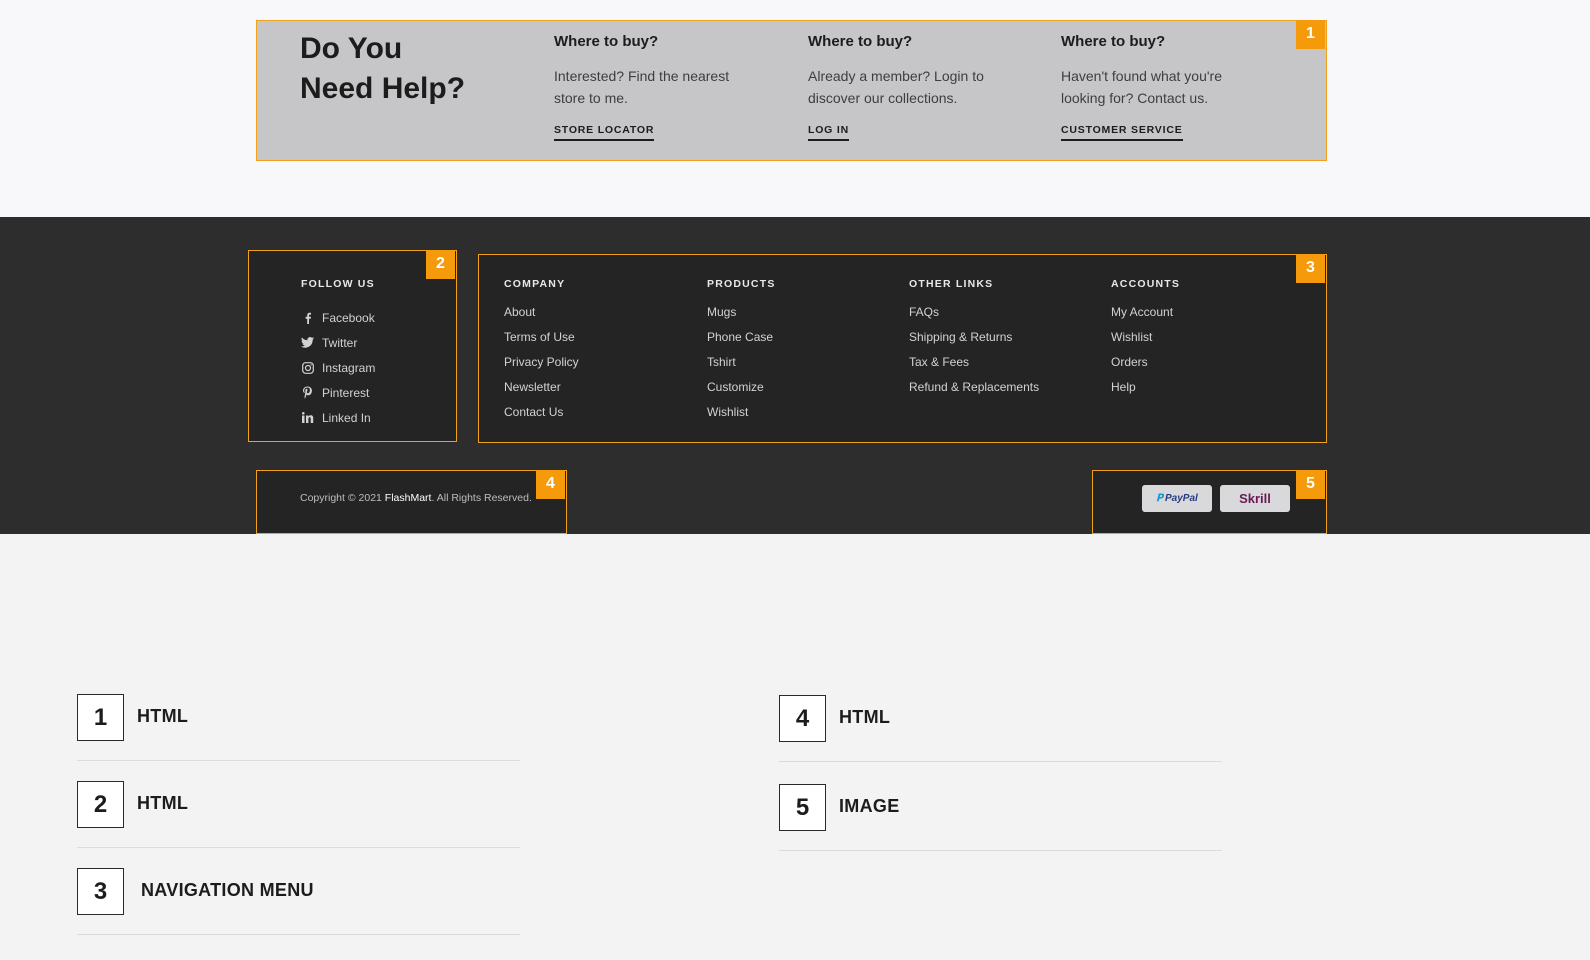 The image size is (1590, 960). Describe the element at coordinates (1177, 498) in the screenshot. I see `paypal-logo: 𝐏 PayPal` at that location.